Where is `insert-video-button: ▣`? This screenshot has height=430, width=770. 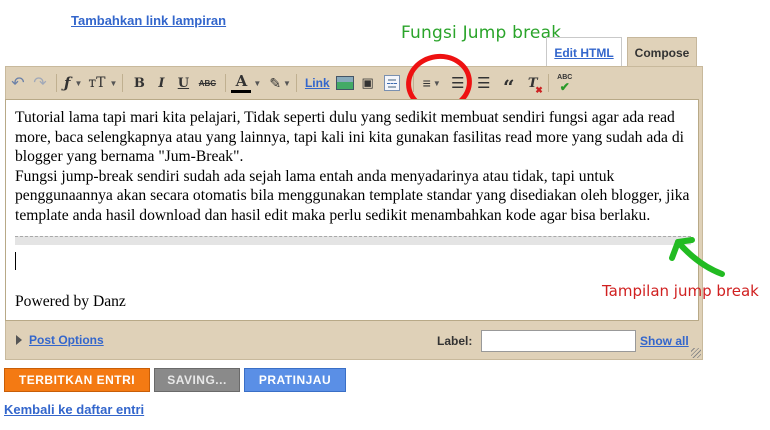 insert-video-button: ▣ is located at coordinates (368, 83).